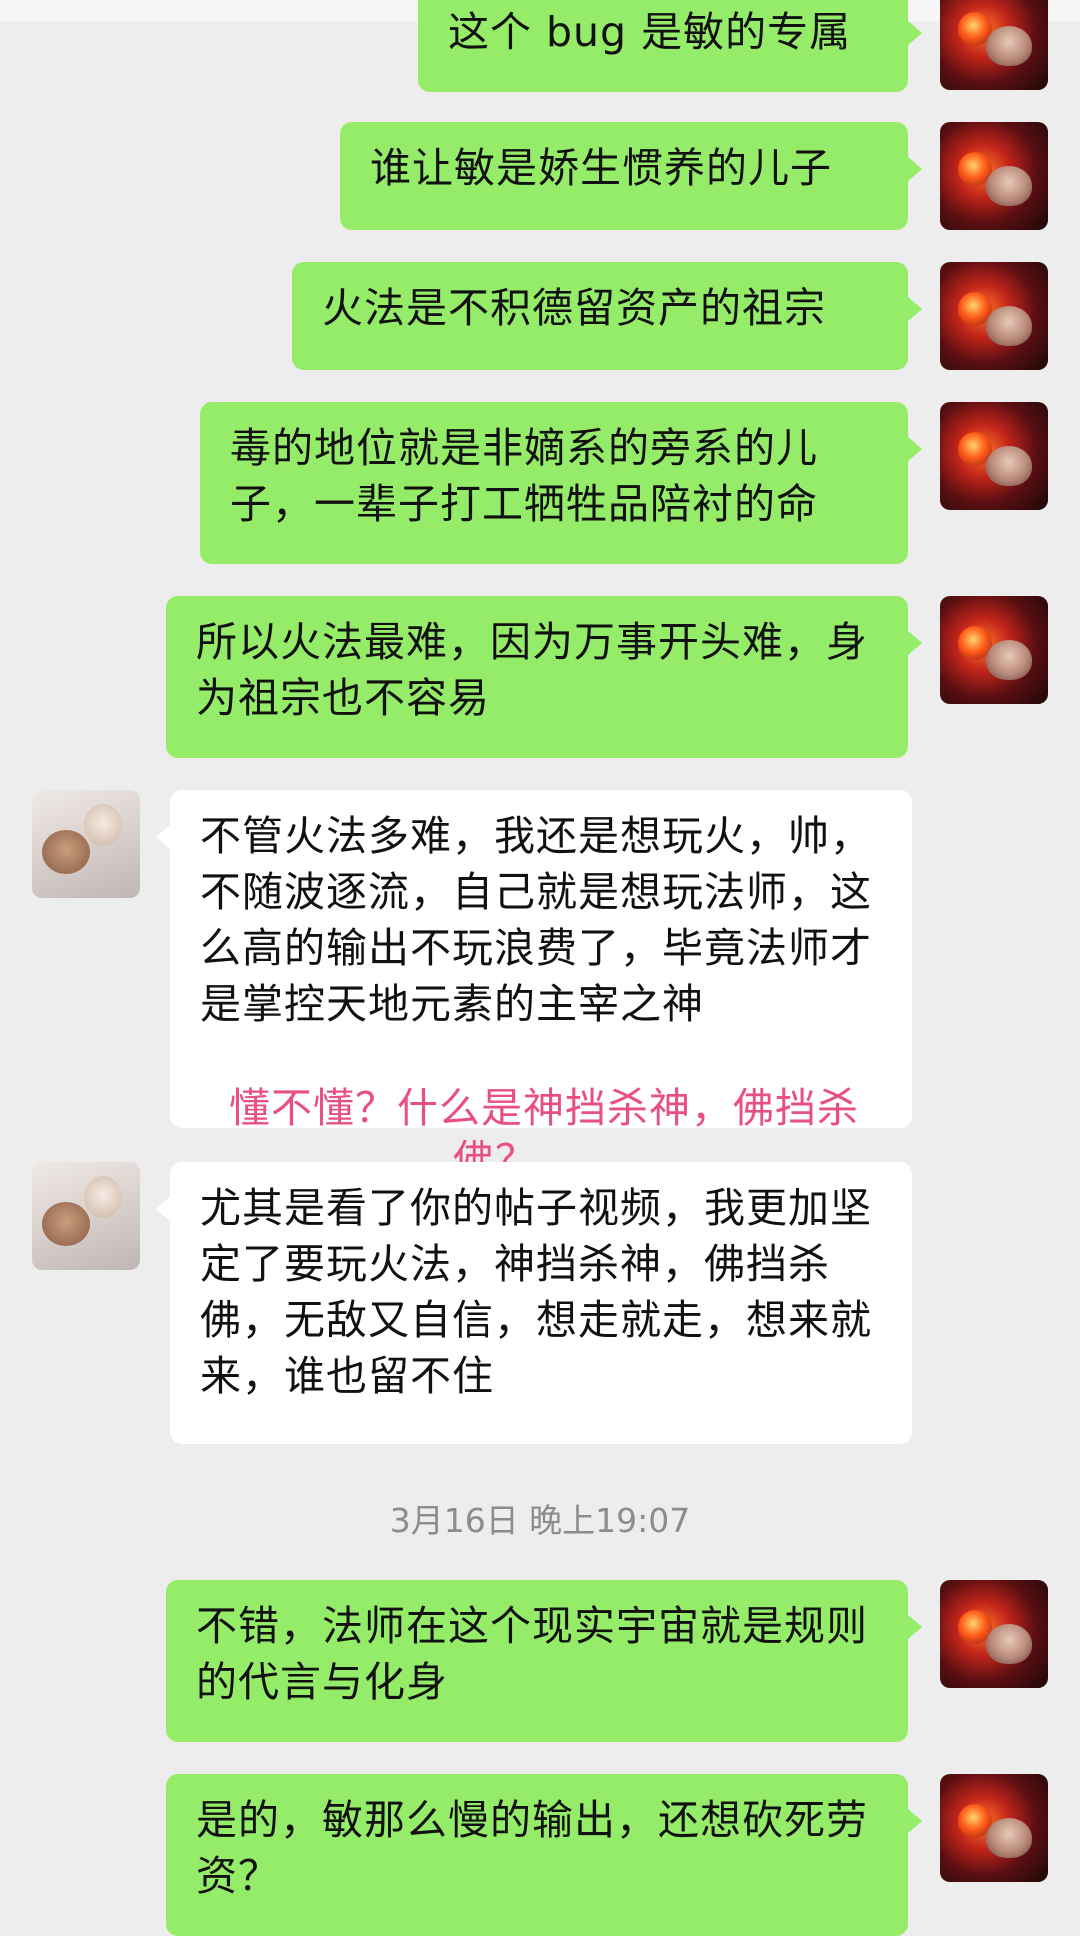 The width and height of the screenshot is (1080, 1936). Describe the element at coordinates (561, 483) in the screenshot. I see `message-bubble: 毒的地位就是非嫡系的旁系的儿子，一辈子打工牺牲品陪衬的命` at that location.